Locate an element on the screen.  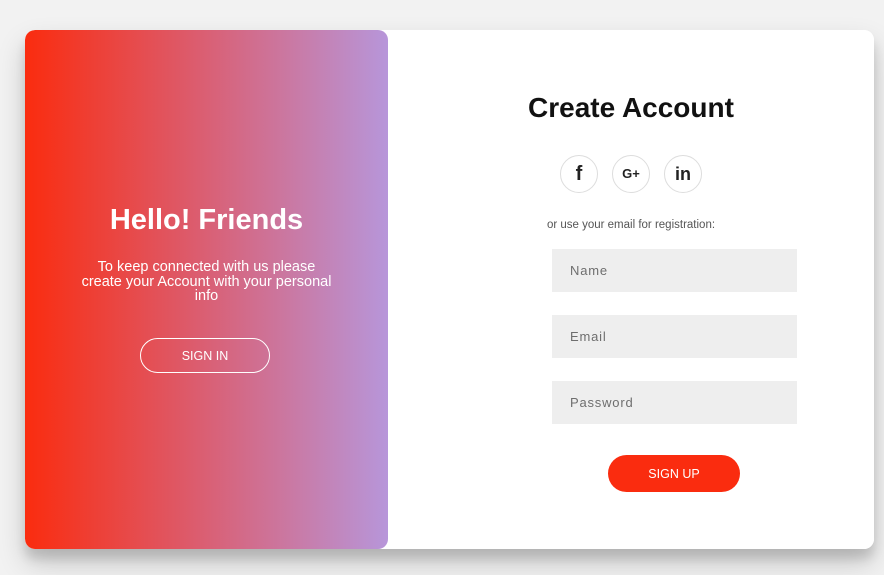
facebook-icon: f is located at coordinates (579, 174).